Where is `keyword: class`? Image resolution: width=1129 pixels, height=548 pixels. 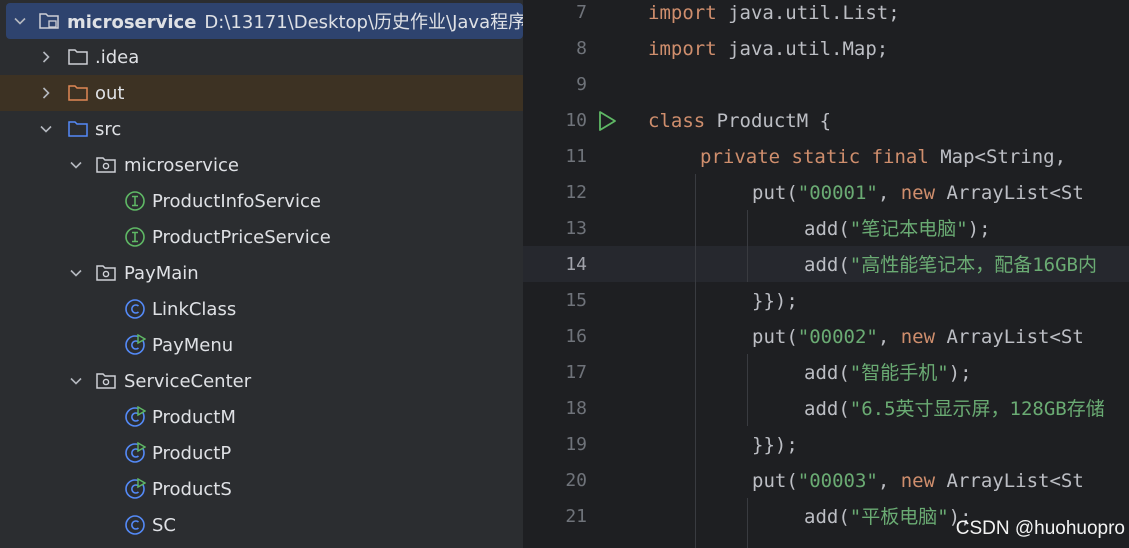
keyword: class is located at coordinates (677, 121).